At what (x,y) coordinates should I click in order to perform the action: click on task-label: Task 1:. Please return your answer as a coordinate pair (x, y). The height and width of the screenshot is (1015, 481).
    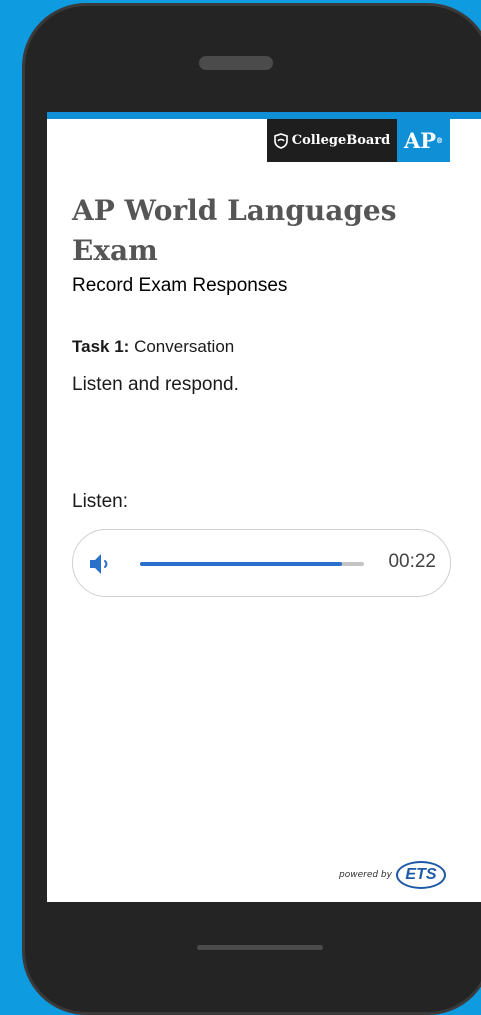
    Looking at the image, I should click on (101, 346).